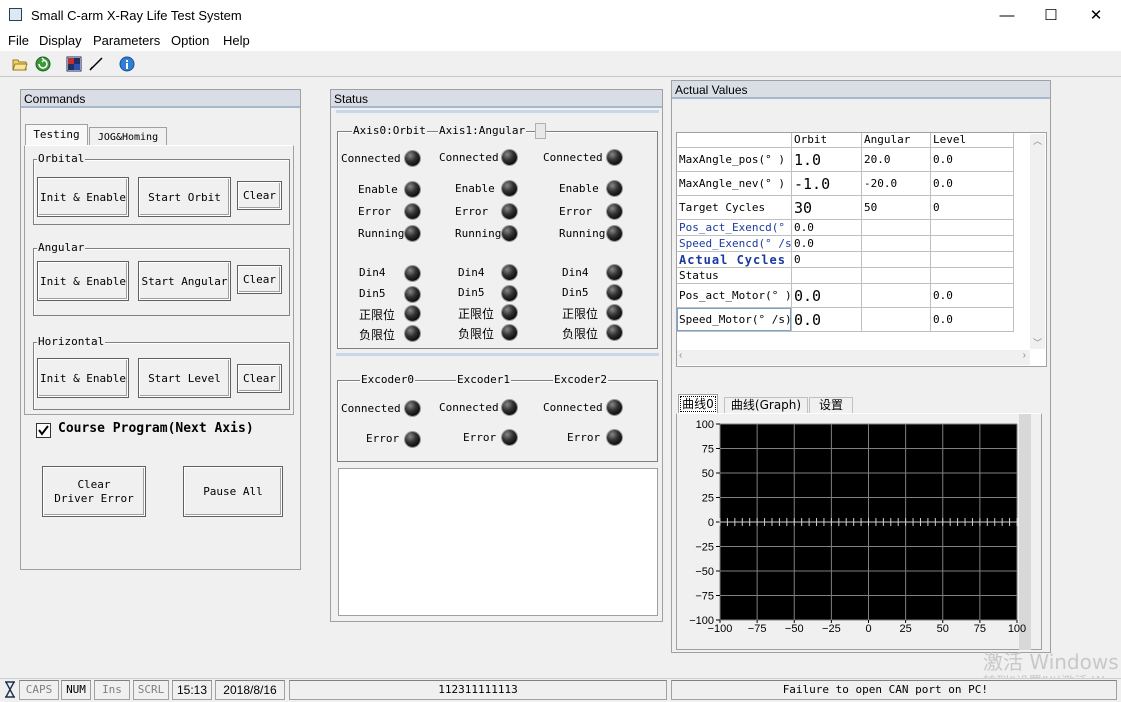  I want to click on grid-cell-4-name: Speed_Exencd(° /s), so click(734, 244).